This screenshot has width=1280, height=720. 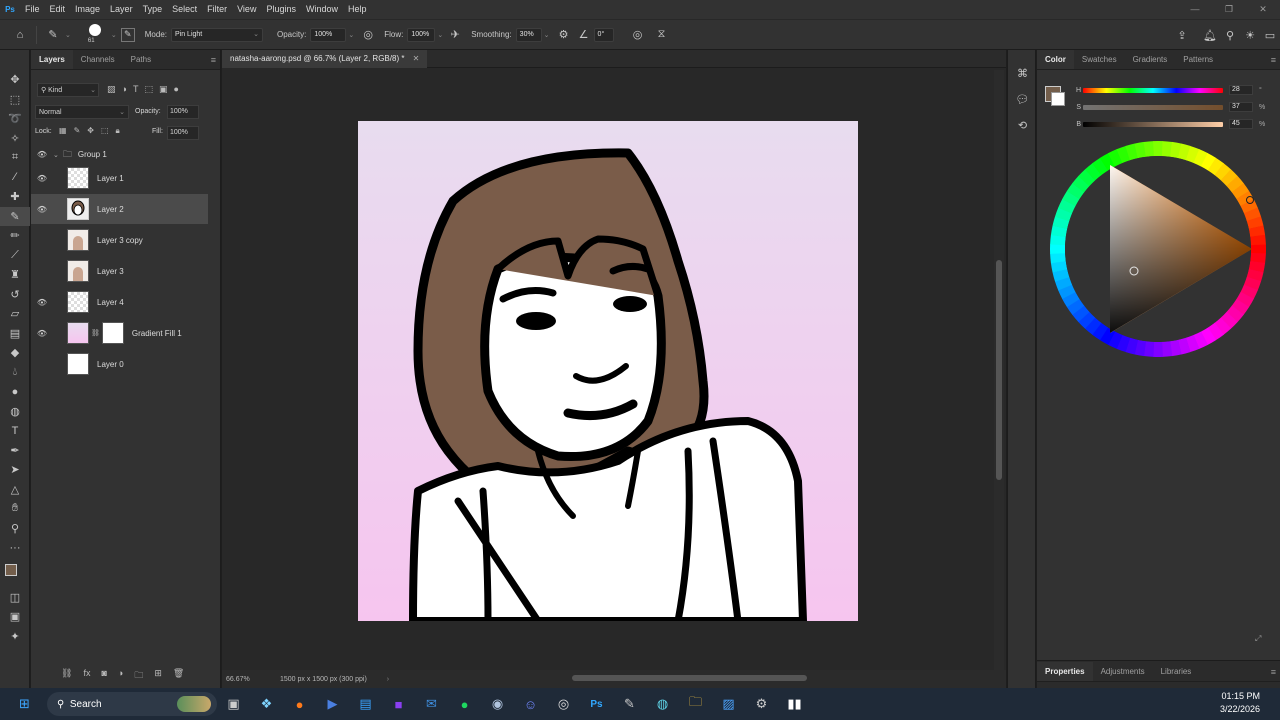 I want to click on layer-row-layer-1: 👁︎ Layer 1, so click(x=119, y=178).